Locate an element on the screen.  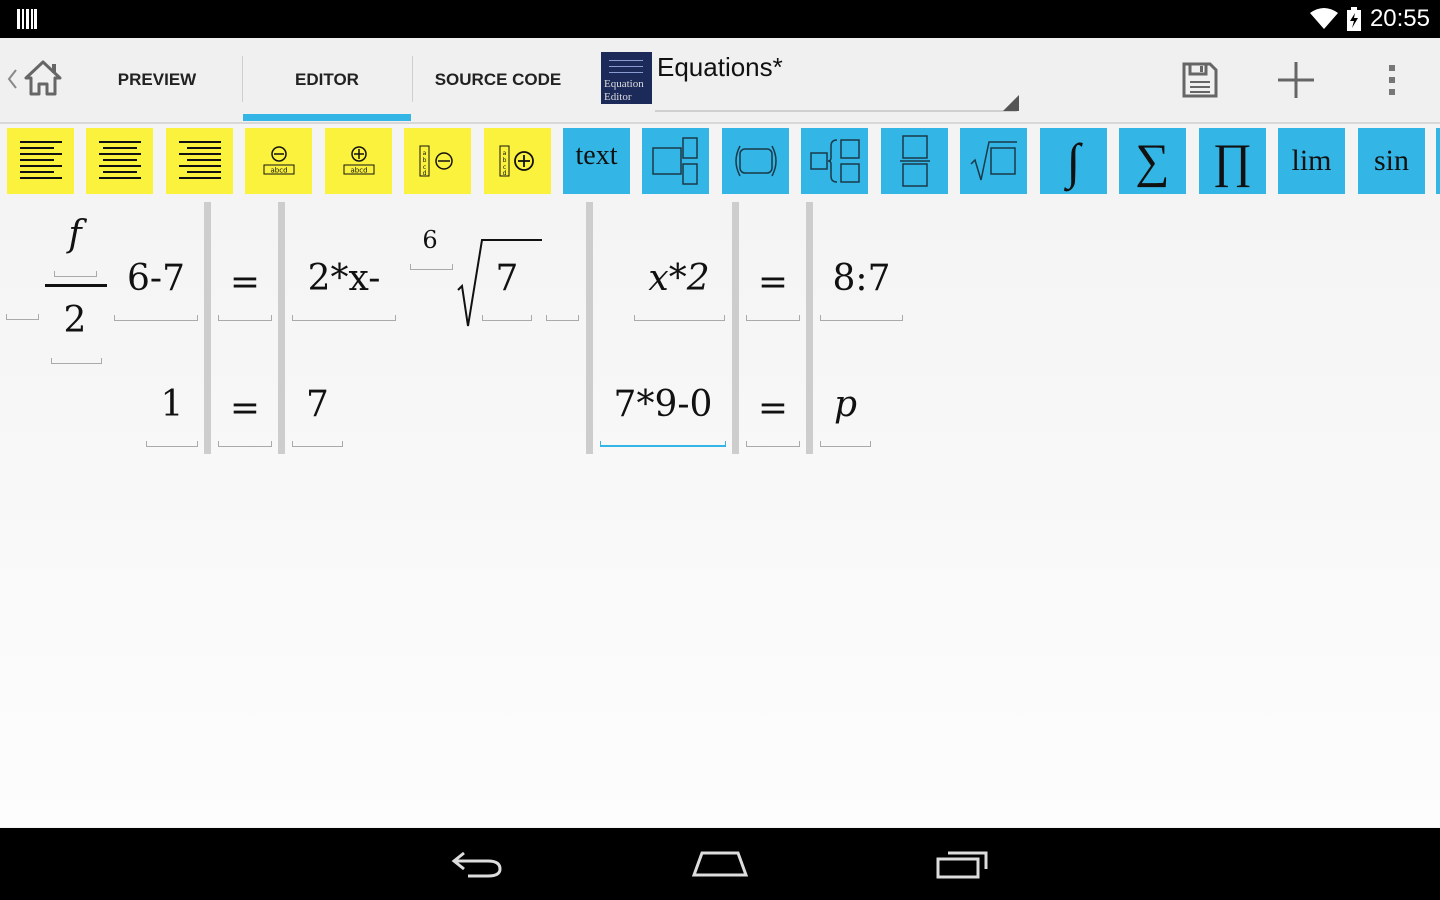
insert-integral-button: ∫ is located at coordinates (1073, 161).